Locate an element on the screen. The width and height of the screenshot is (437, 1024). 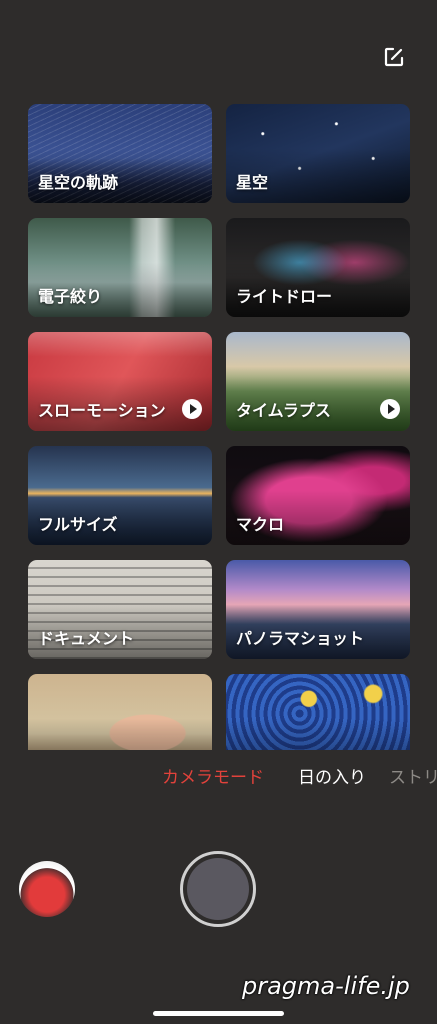
shutter-button is located at coordinates (218, 889).